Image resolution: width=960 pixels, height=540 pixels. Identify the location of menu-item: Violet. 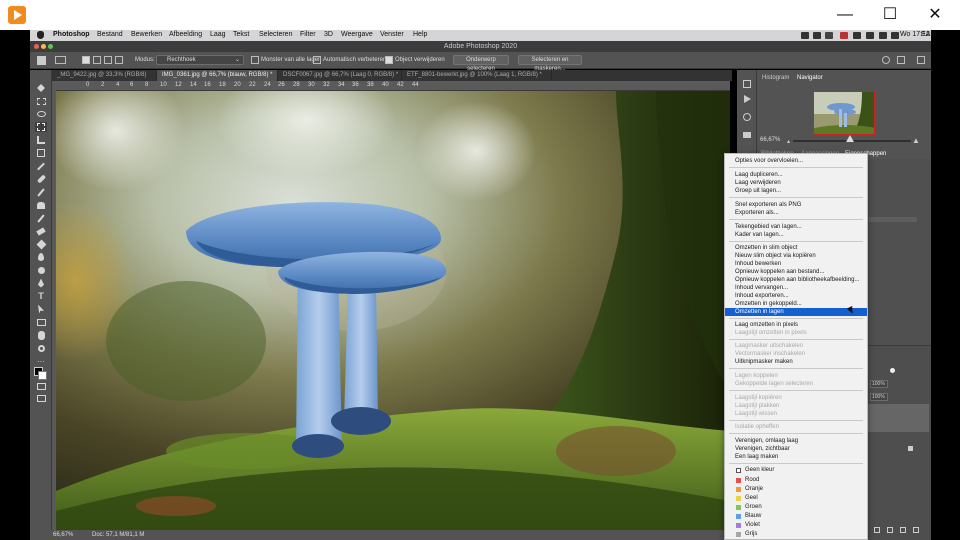
(796, 525).